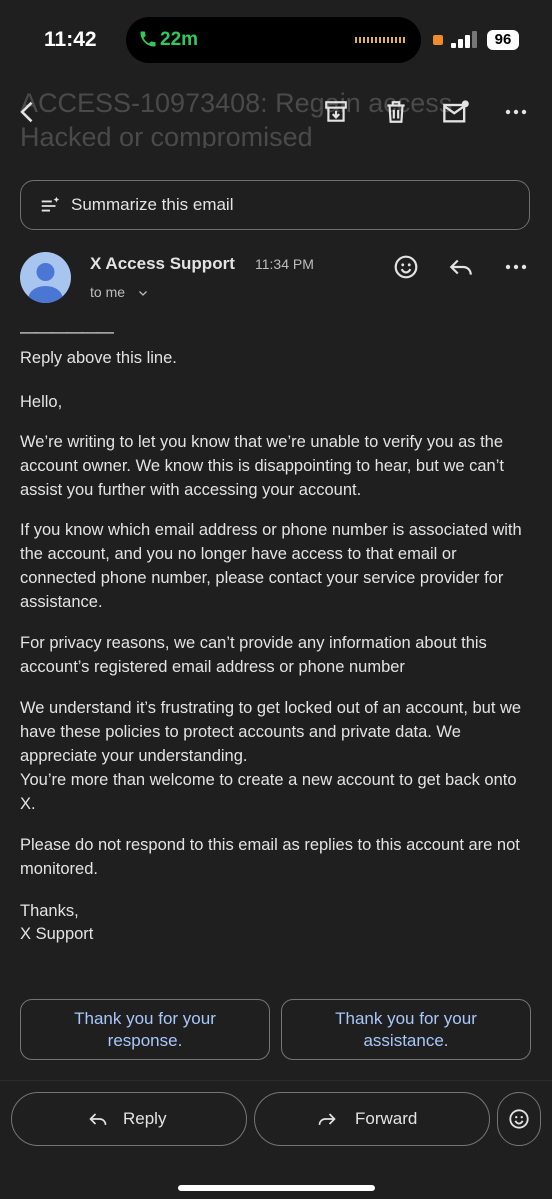 The height and width of the screenshot is (1199, 552). Describe the element at coordinates (179, 39) in the screenshot. I see `call-duration: 22m` at that location.